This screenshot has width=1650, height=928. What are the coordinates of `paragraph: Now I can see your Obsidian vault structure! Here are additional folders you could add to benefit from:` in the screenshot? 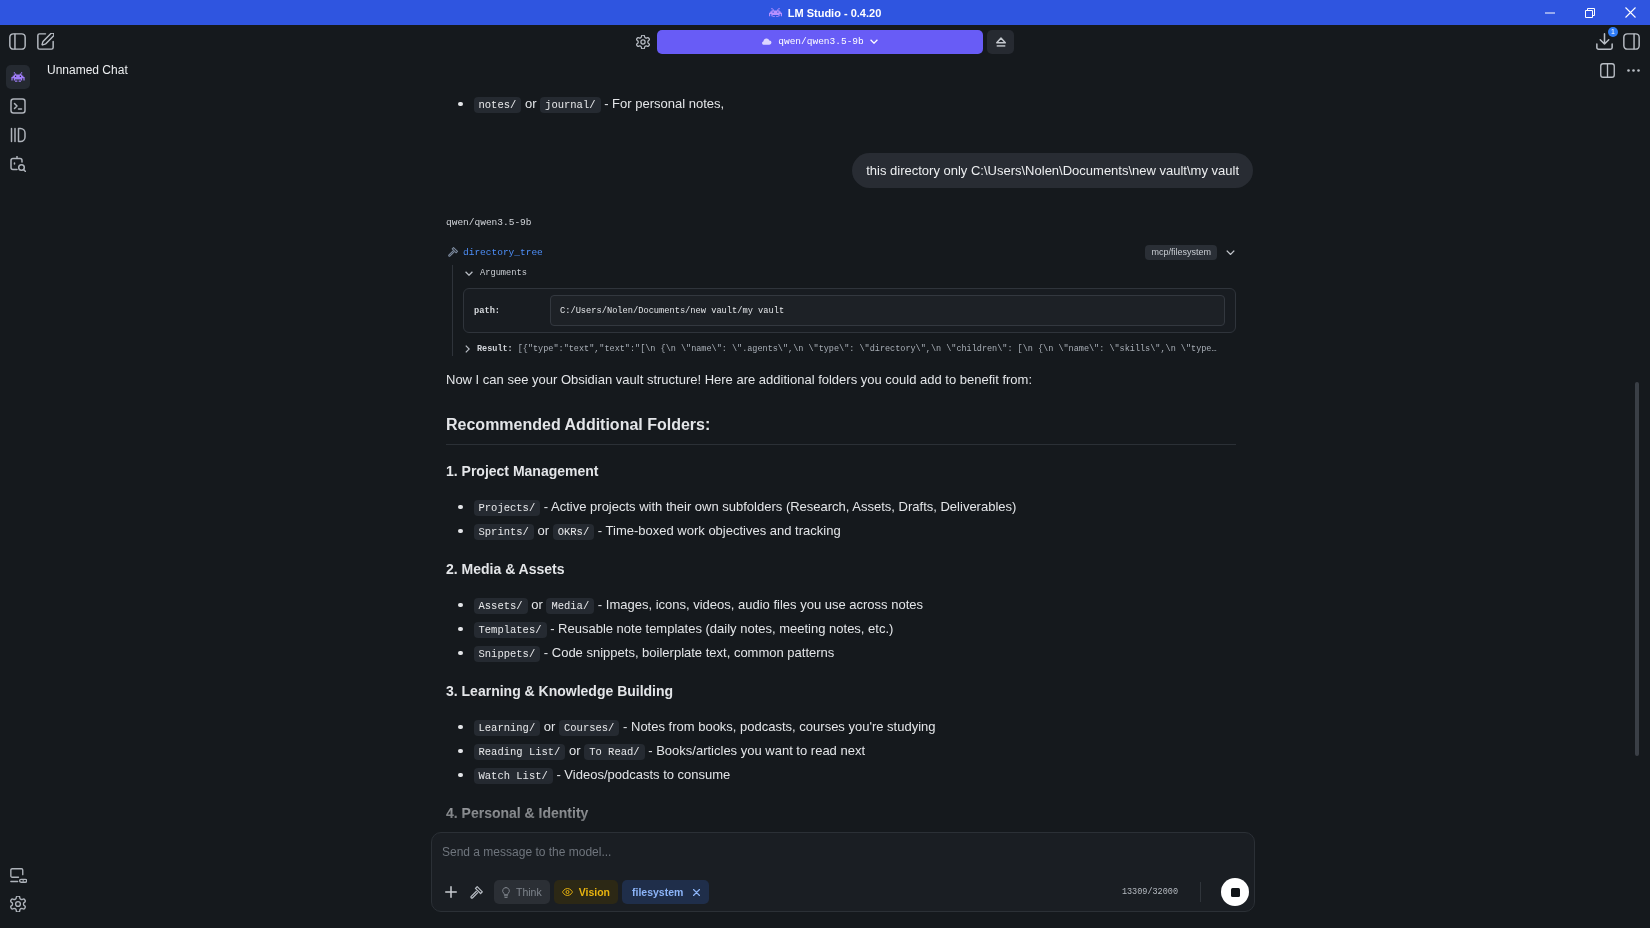 It's located at (739, 380).